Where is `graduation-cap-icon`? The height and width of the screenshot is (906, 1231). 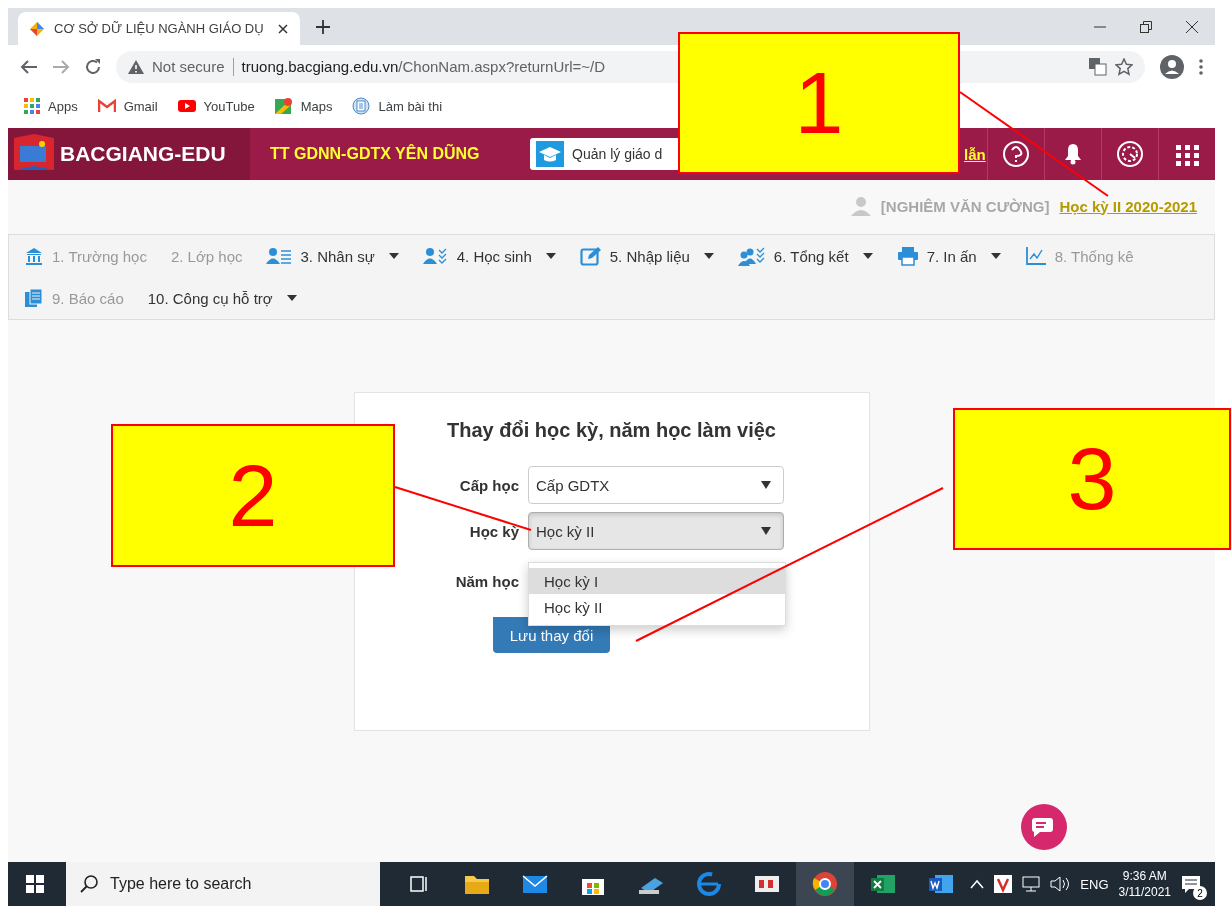 graduation-cap-icon is located at coordinates (550, 154).